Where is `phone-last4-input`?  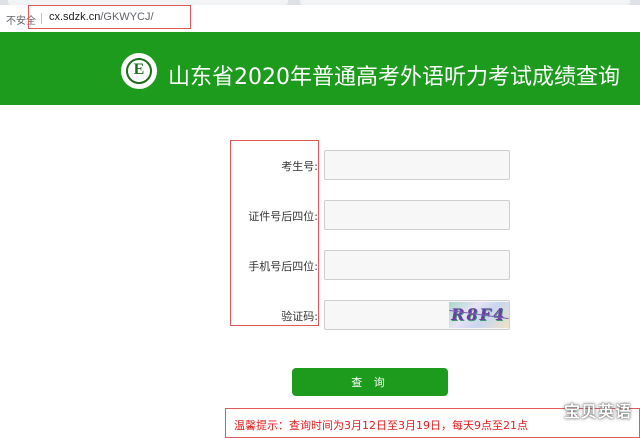 phone-last4-input is located at coordinates (417, 265).